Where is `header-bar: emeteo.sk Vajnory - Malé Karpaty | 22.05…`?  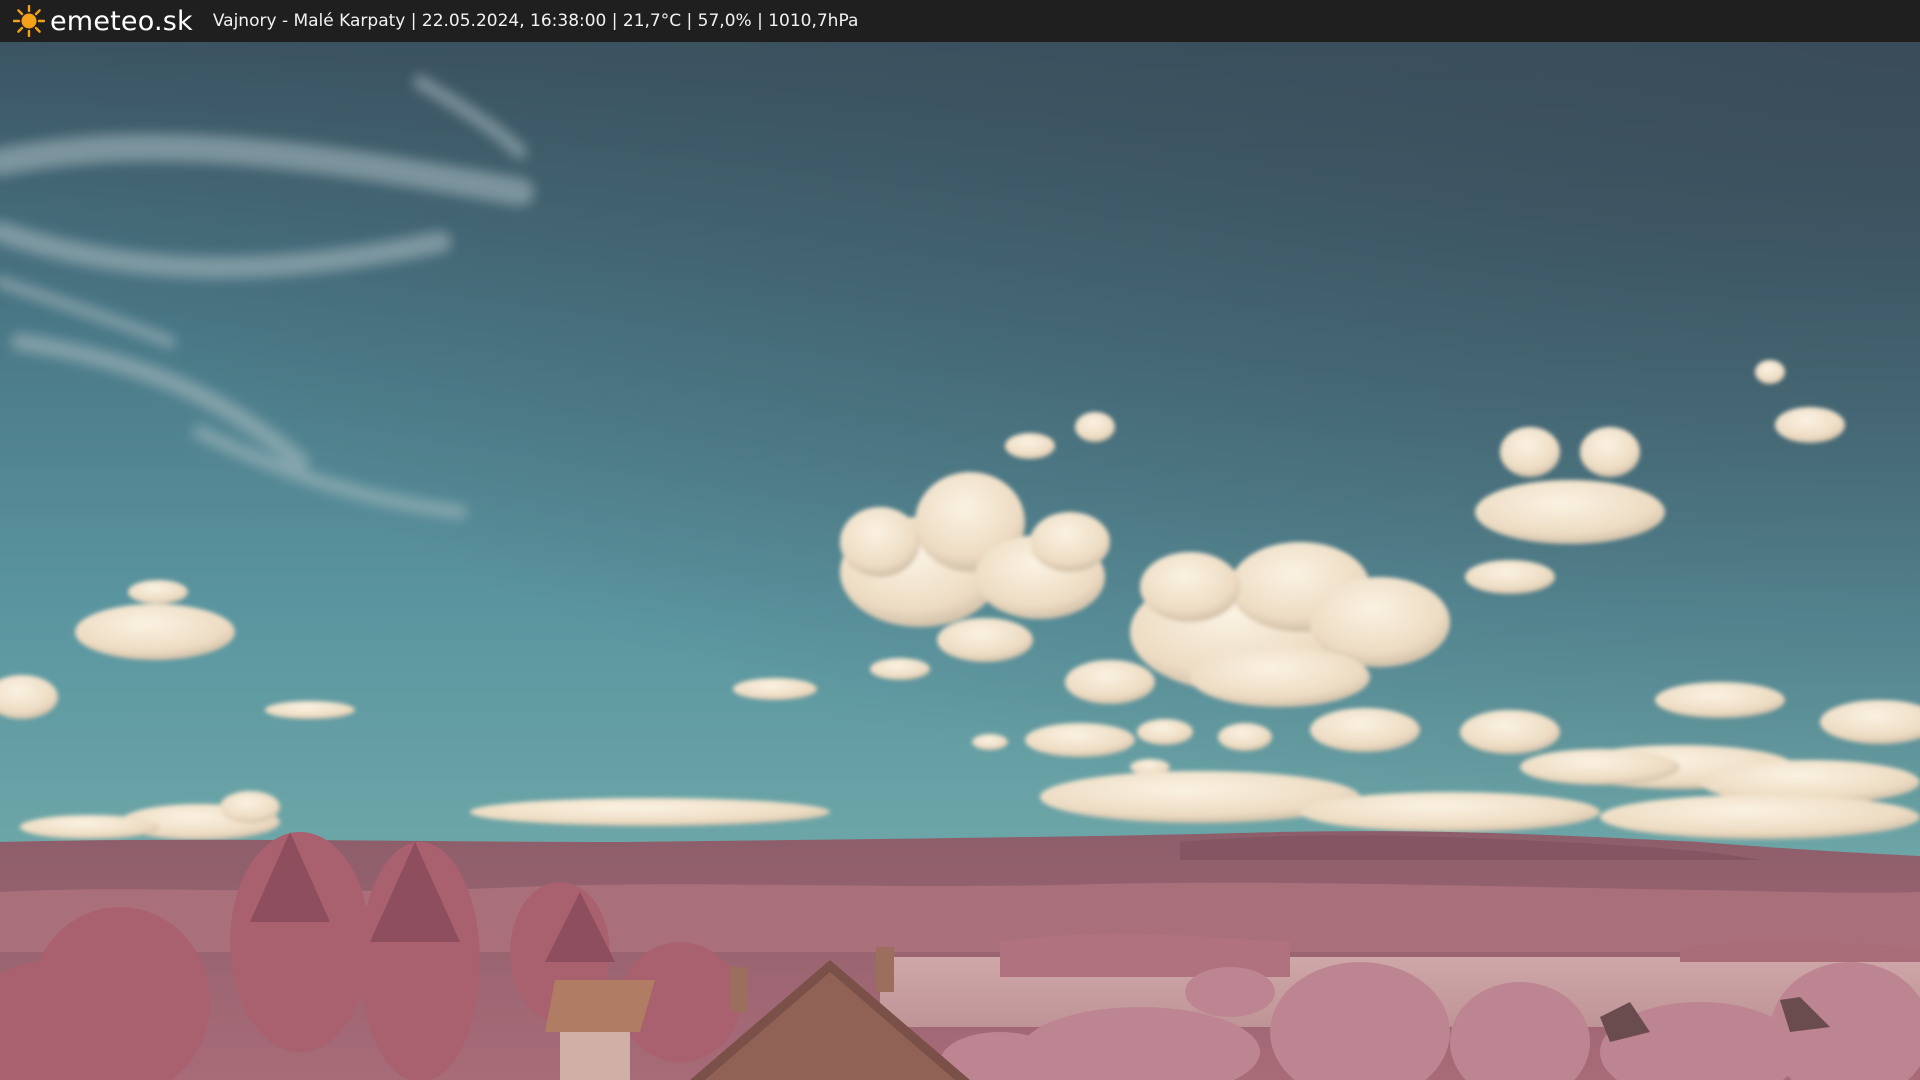 header-bar: emeteo.sk Vajnory - Malé Karpaty | 22.05… is located at coordinates (960, 21).